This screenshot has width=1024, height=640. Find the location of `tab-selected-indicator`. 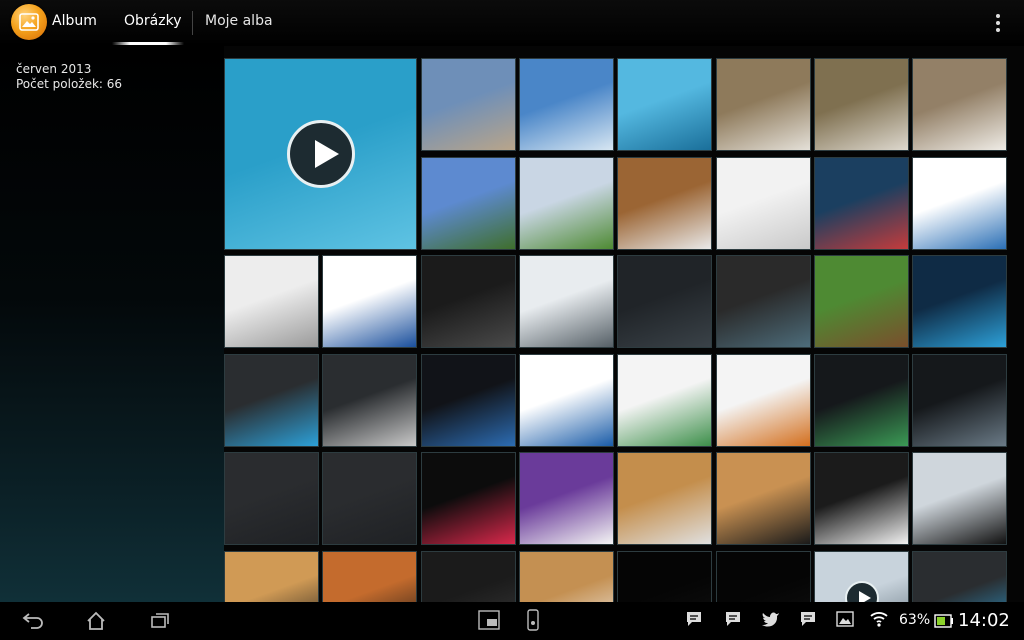

tab-selected-indicator is located at coordinates (148, 43).